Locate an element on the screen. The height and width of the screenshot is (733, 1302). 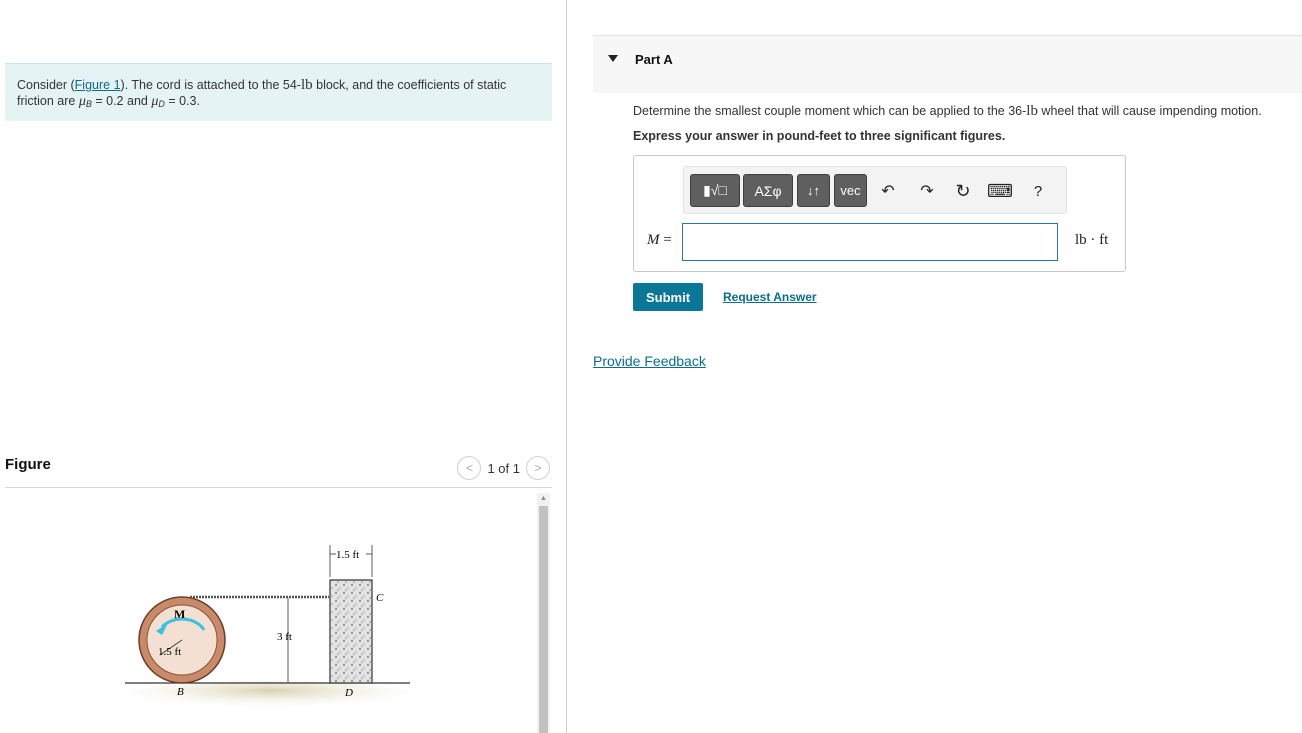
figure-scrollbar: ▲ is located at coordinates (543, 613).